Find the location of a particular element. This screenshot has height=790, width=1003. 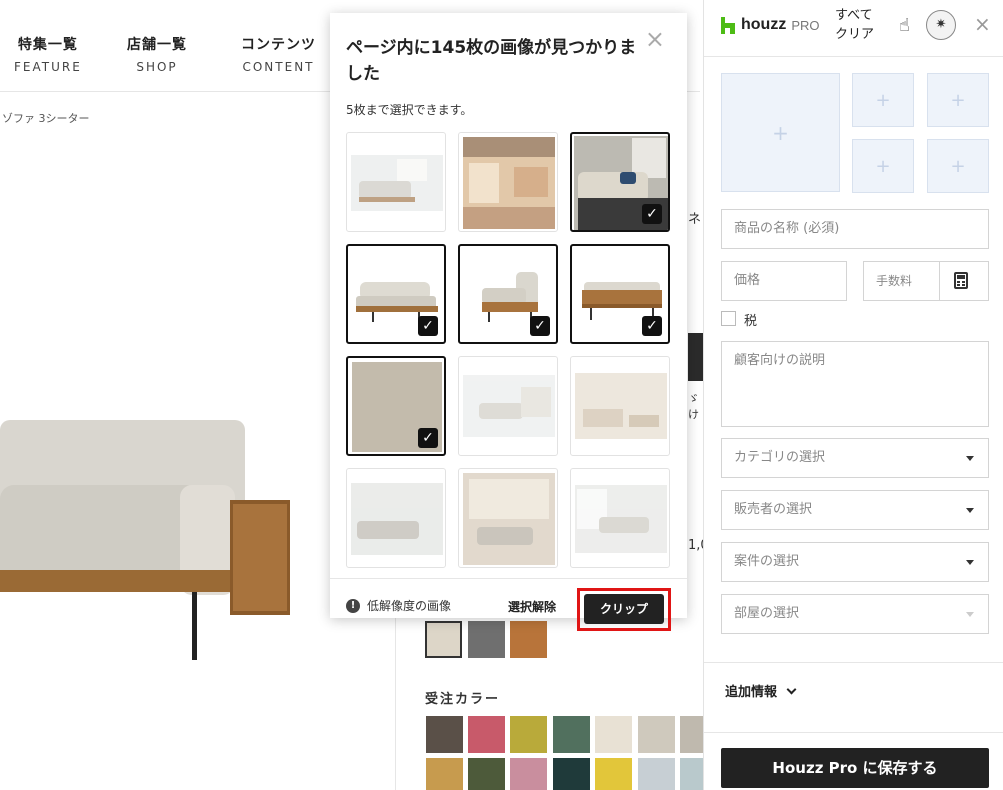

customer-description-textarea: 顧客向けの説明 is located at coordinates (855, 384).